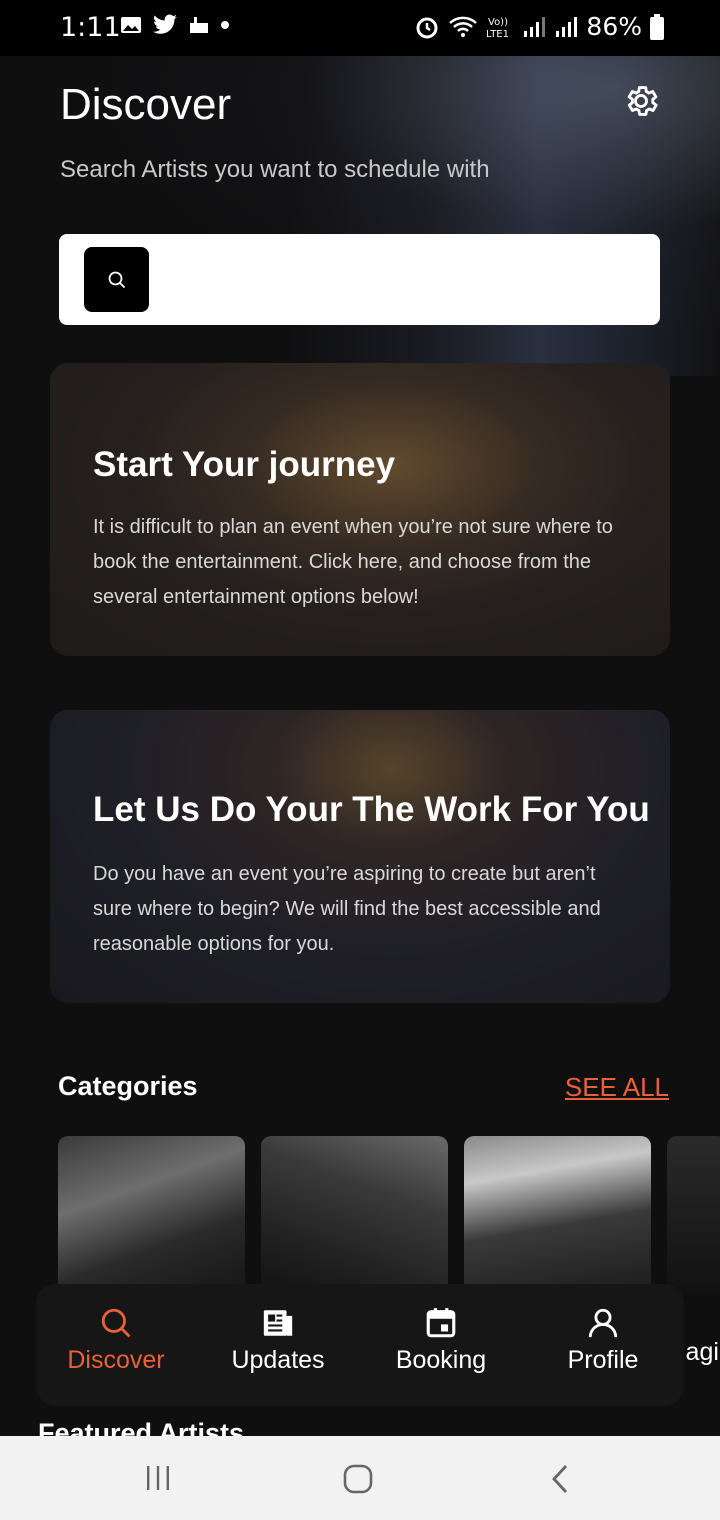 The image size is (720, 1520). Describe the element at coordinates (699, 1352) in the screenshot. I see `category-label-partial: lagi` at that location.